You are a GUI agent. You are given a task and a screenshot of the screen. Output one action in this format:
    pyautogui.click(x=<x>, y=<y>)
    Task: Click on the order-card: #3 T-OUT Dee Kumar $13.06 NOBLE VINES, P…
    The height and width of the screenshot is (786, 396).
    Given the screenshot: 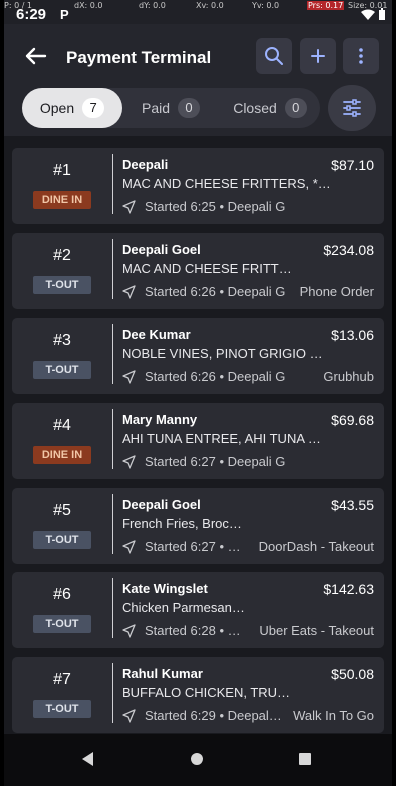 What is the action you would take?
    pyautogui.click(x=198, y=356)
    